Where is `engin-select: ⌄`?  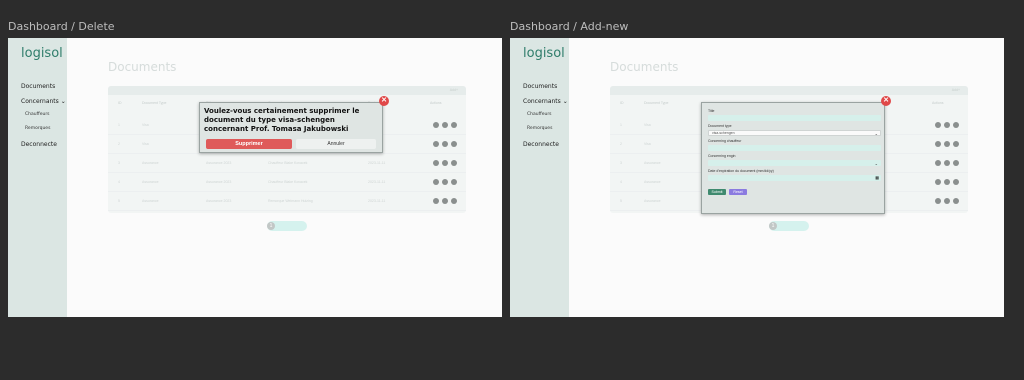 engin-select: ⌄ is located at coordinates (794, 163).